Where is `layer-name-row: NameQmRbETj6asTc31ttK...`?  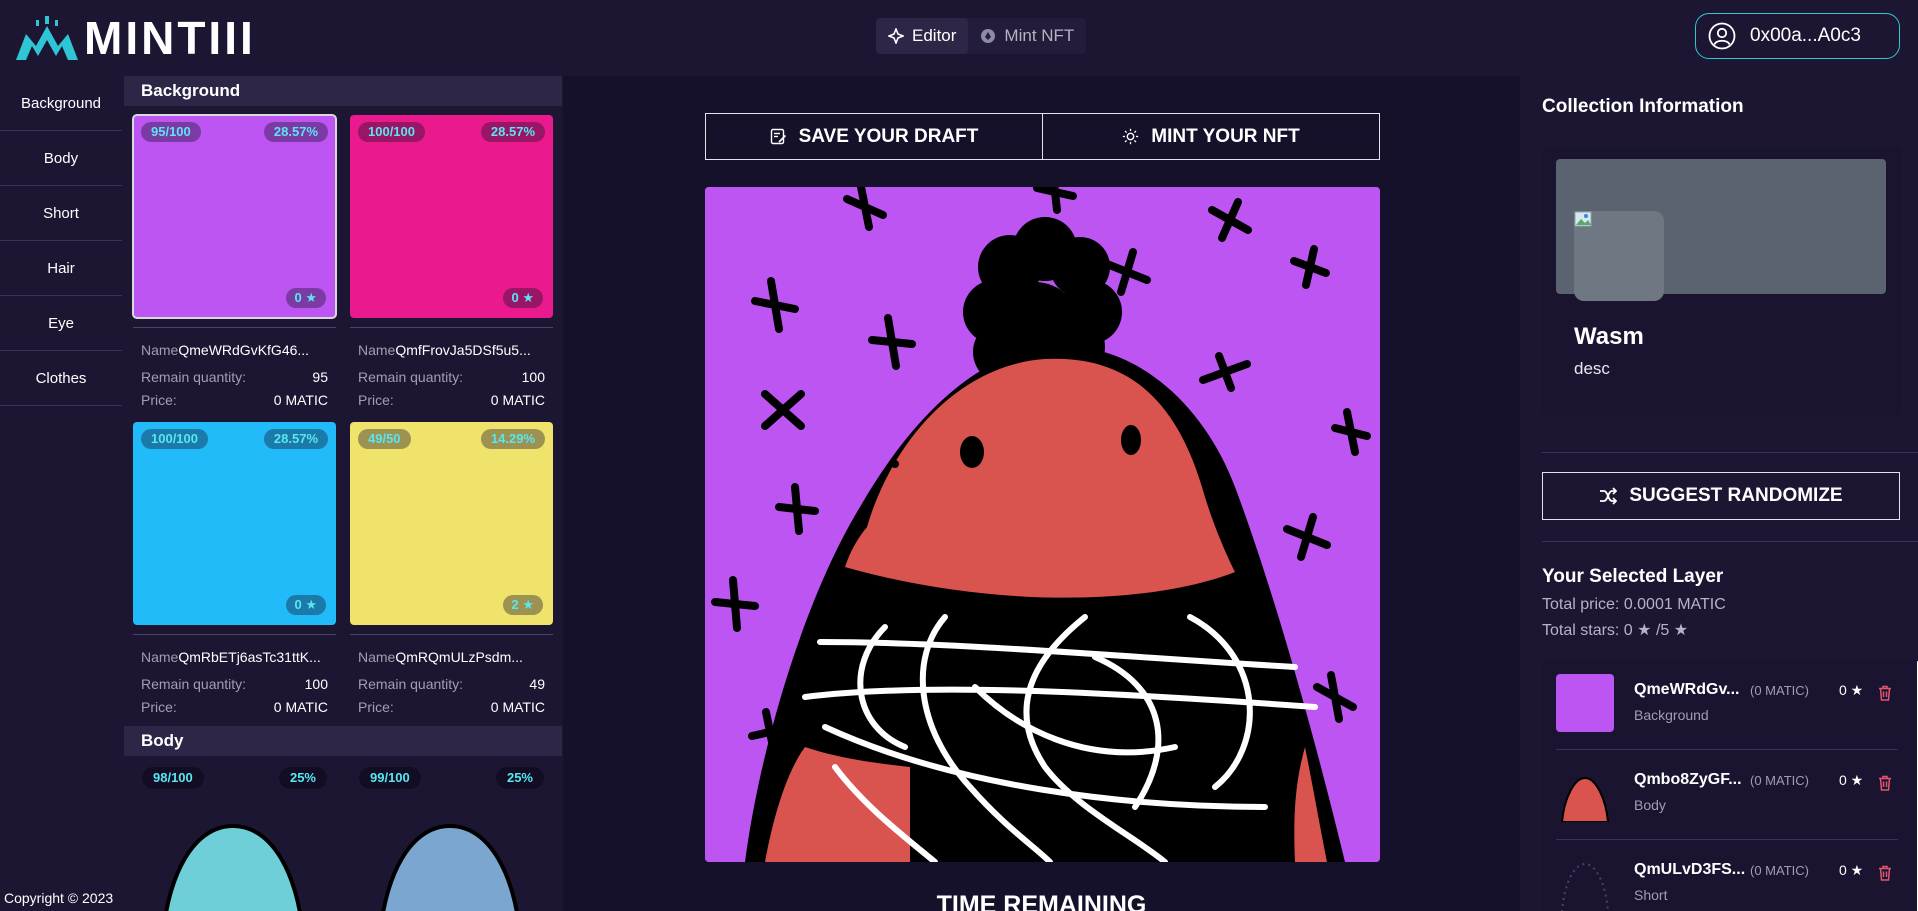
layer-name-row: NameQmRbETj6asTc31ttK... is located at coordinates (234, 660).